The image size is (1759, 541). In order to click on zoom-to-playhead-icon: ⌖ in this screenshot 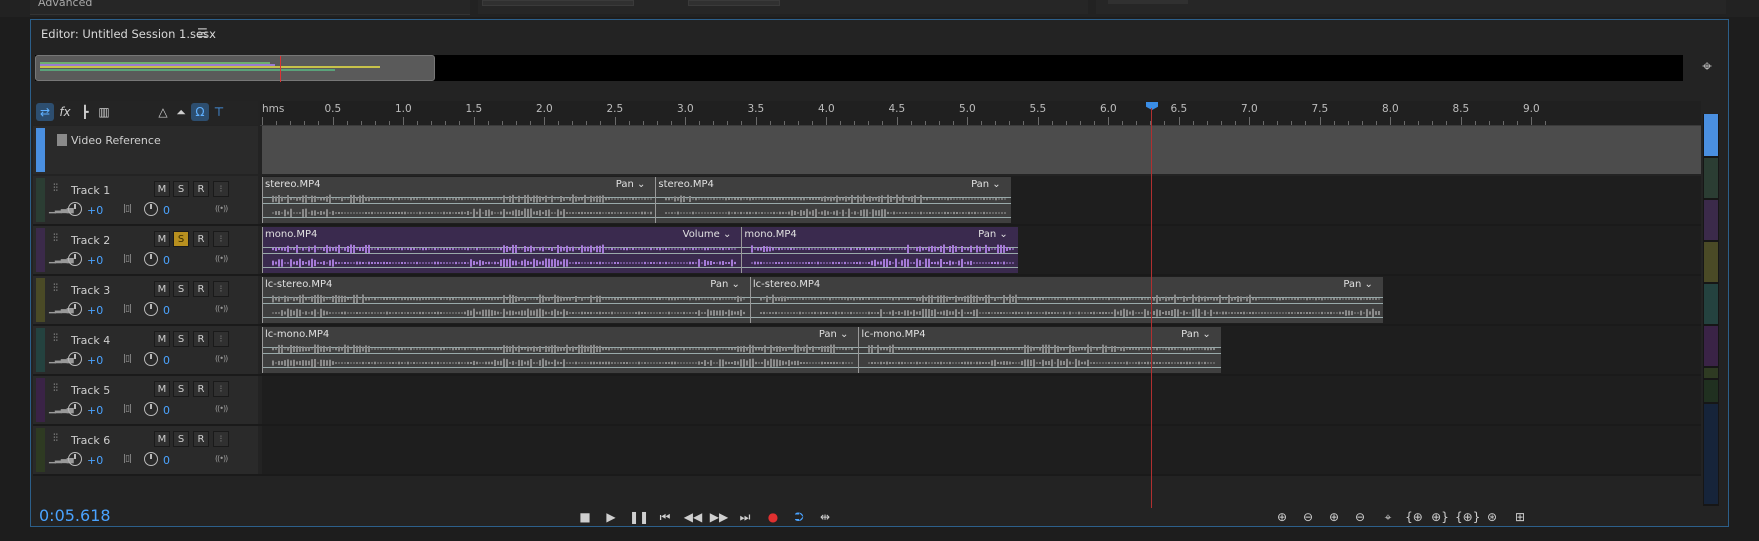, I will do `click(1707, 67)`.